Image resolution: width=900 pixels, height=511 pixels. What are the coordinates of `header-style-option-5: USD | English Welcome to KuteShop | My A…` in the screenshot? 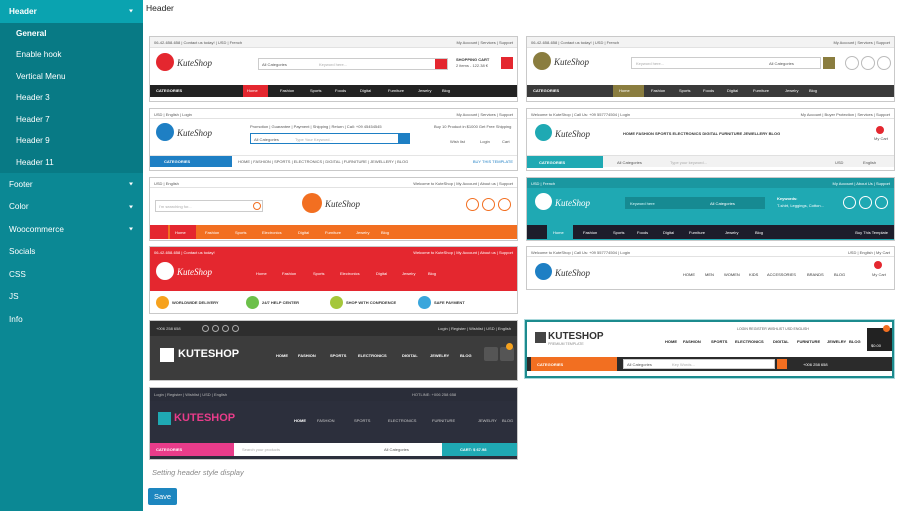 It's located at (333, 209).